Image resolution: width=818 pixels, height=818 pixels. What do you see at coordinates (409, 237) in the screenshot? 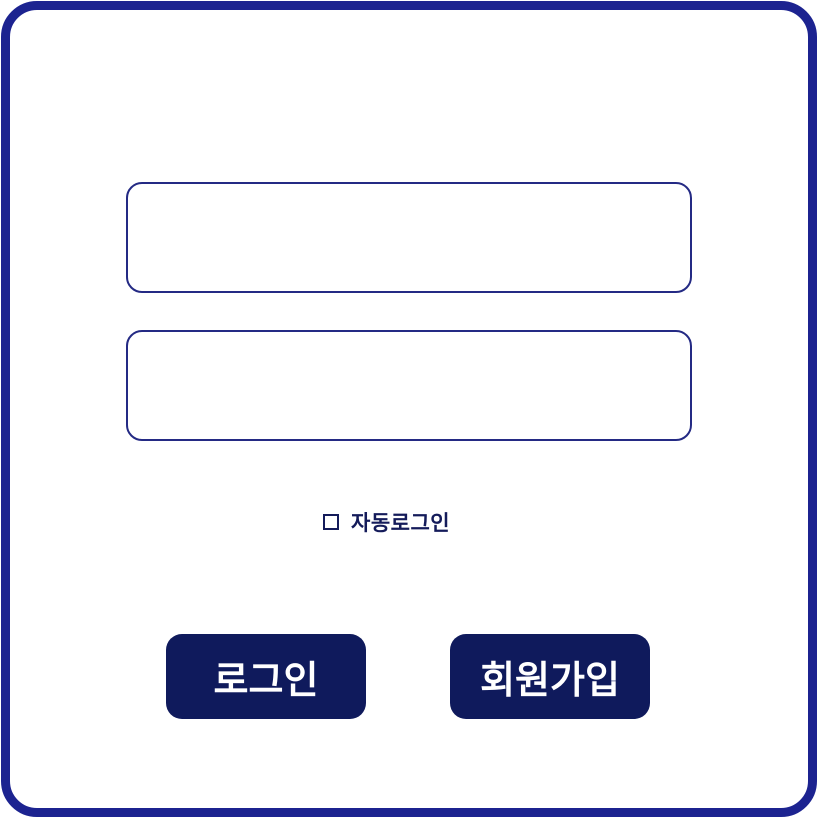
I see `username-input` at bounding box center [409, 237].